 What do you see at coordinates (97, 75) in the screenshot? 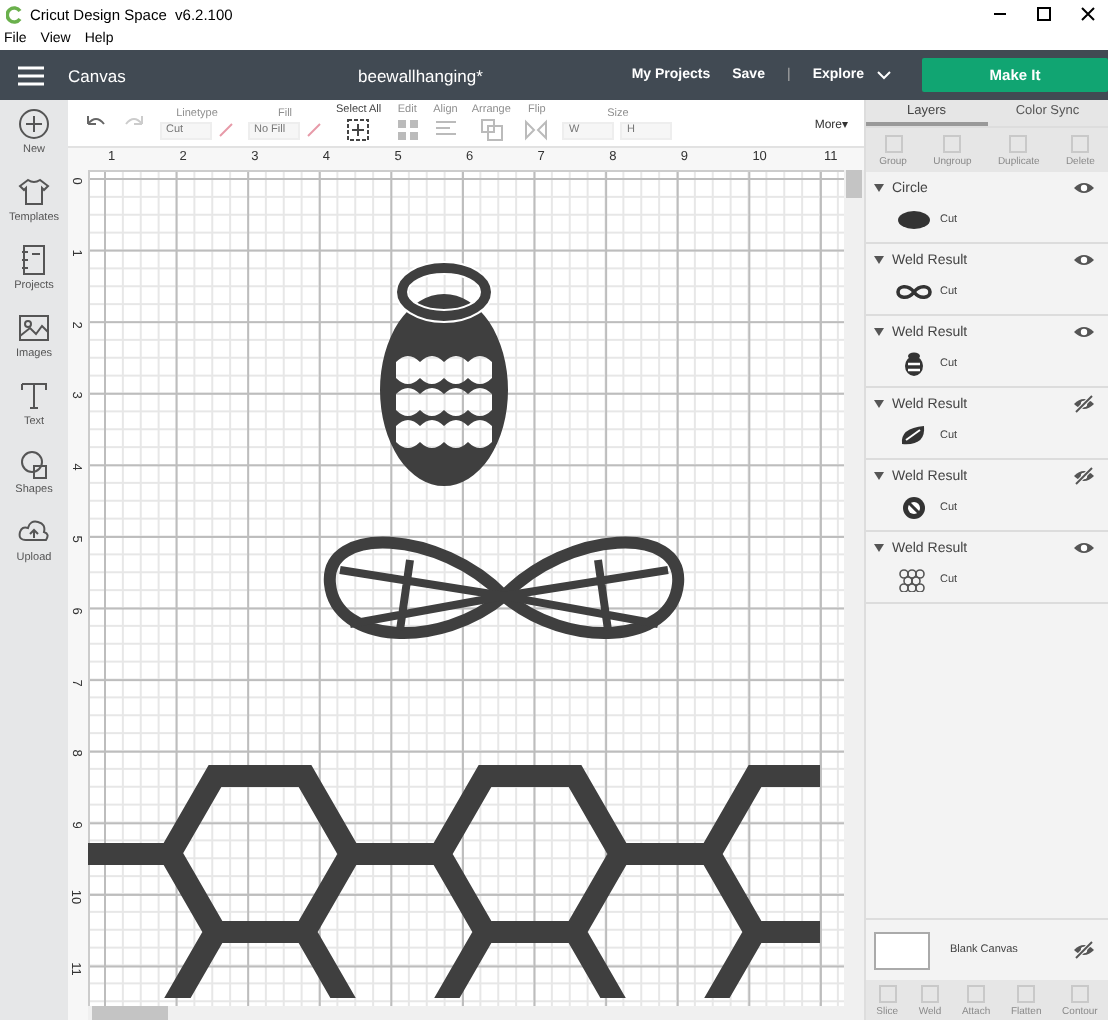
I see `section-title: Canvas` at bounding box center [97, 75].